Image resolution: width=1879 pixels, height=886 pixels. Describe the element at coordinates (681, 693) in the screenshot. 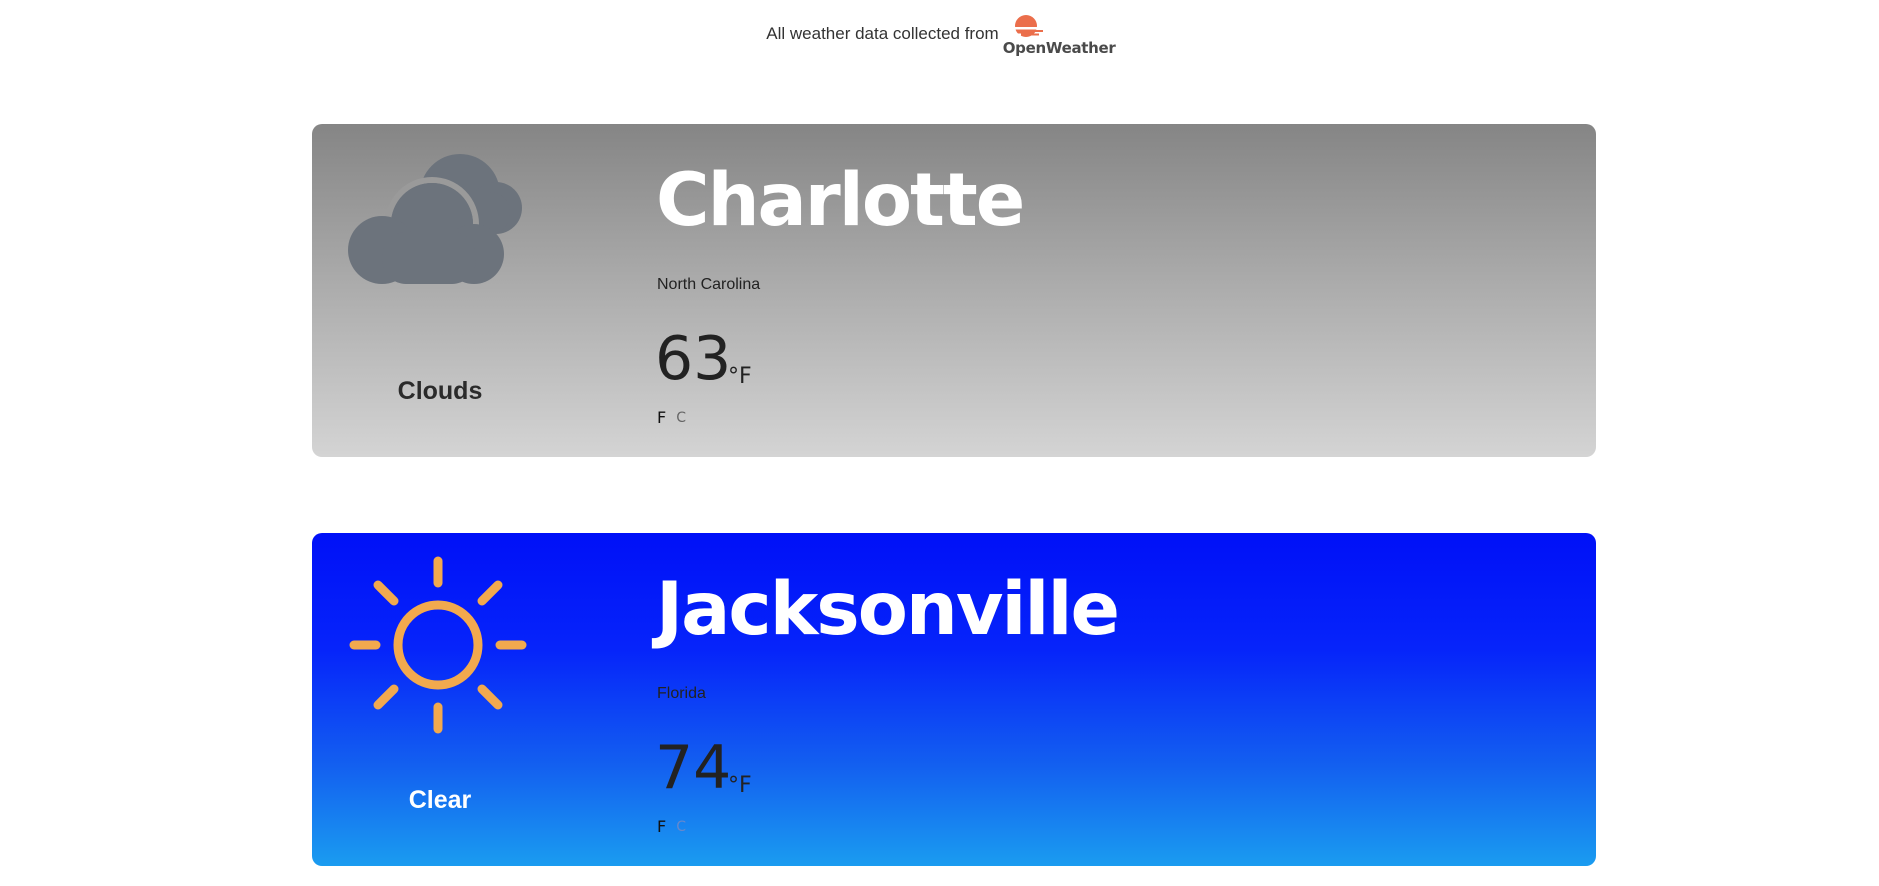

I see `region-name: Florida` at that location.